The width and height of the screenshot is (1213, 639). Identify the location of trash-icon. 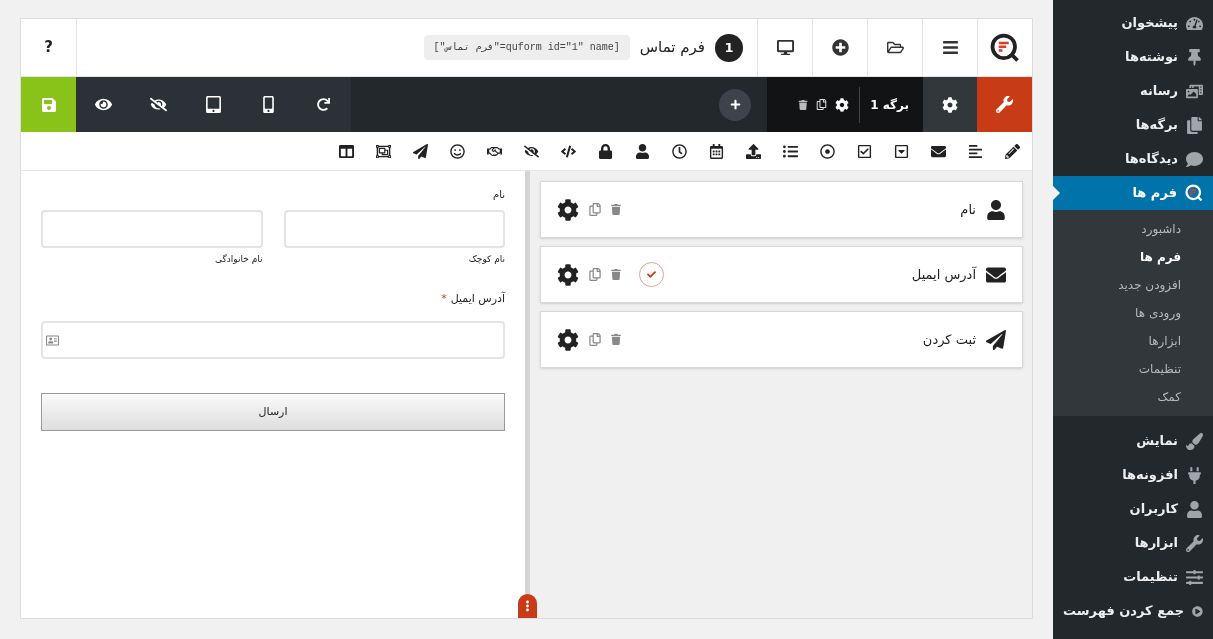
(803, 104).